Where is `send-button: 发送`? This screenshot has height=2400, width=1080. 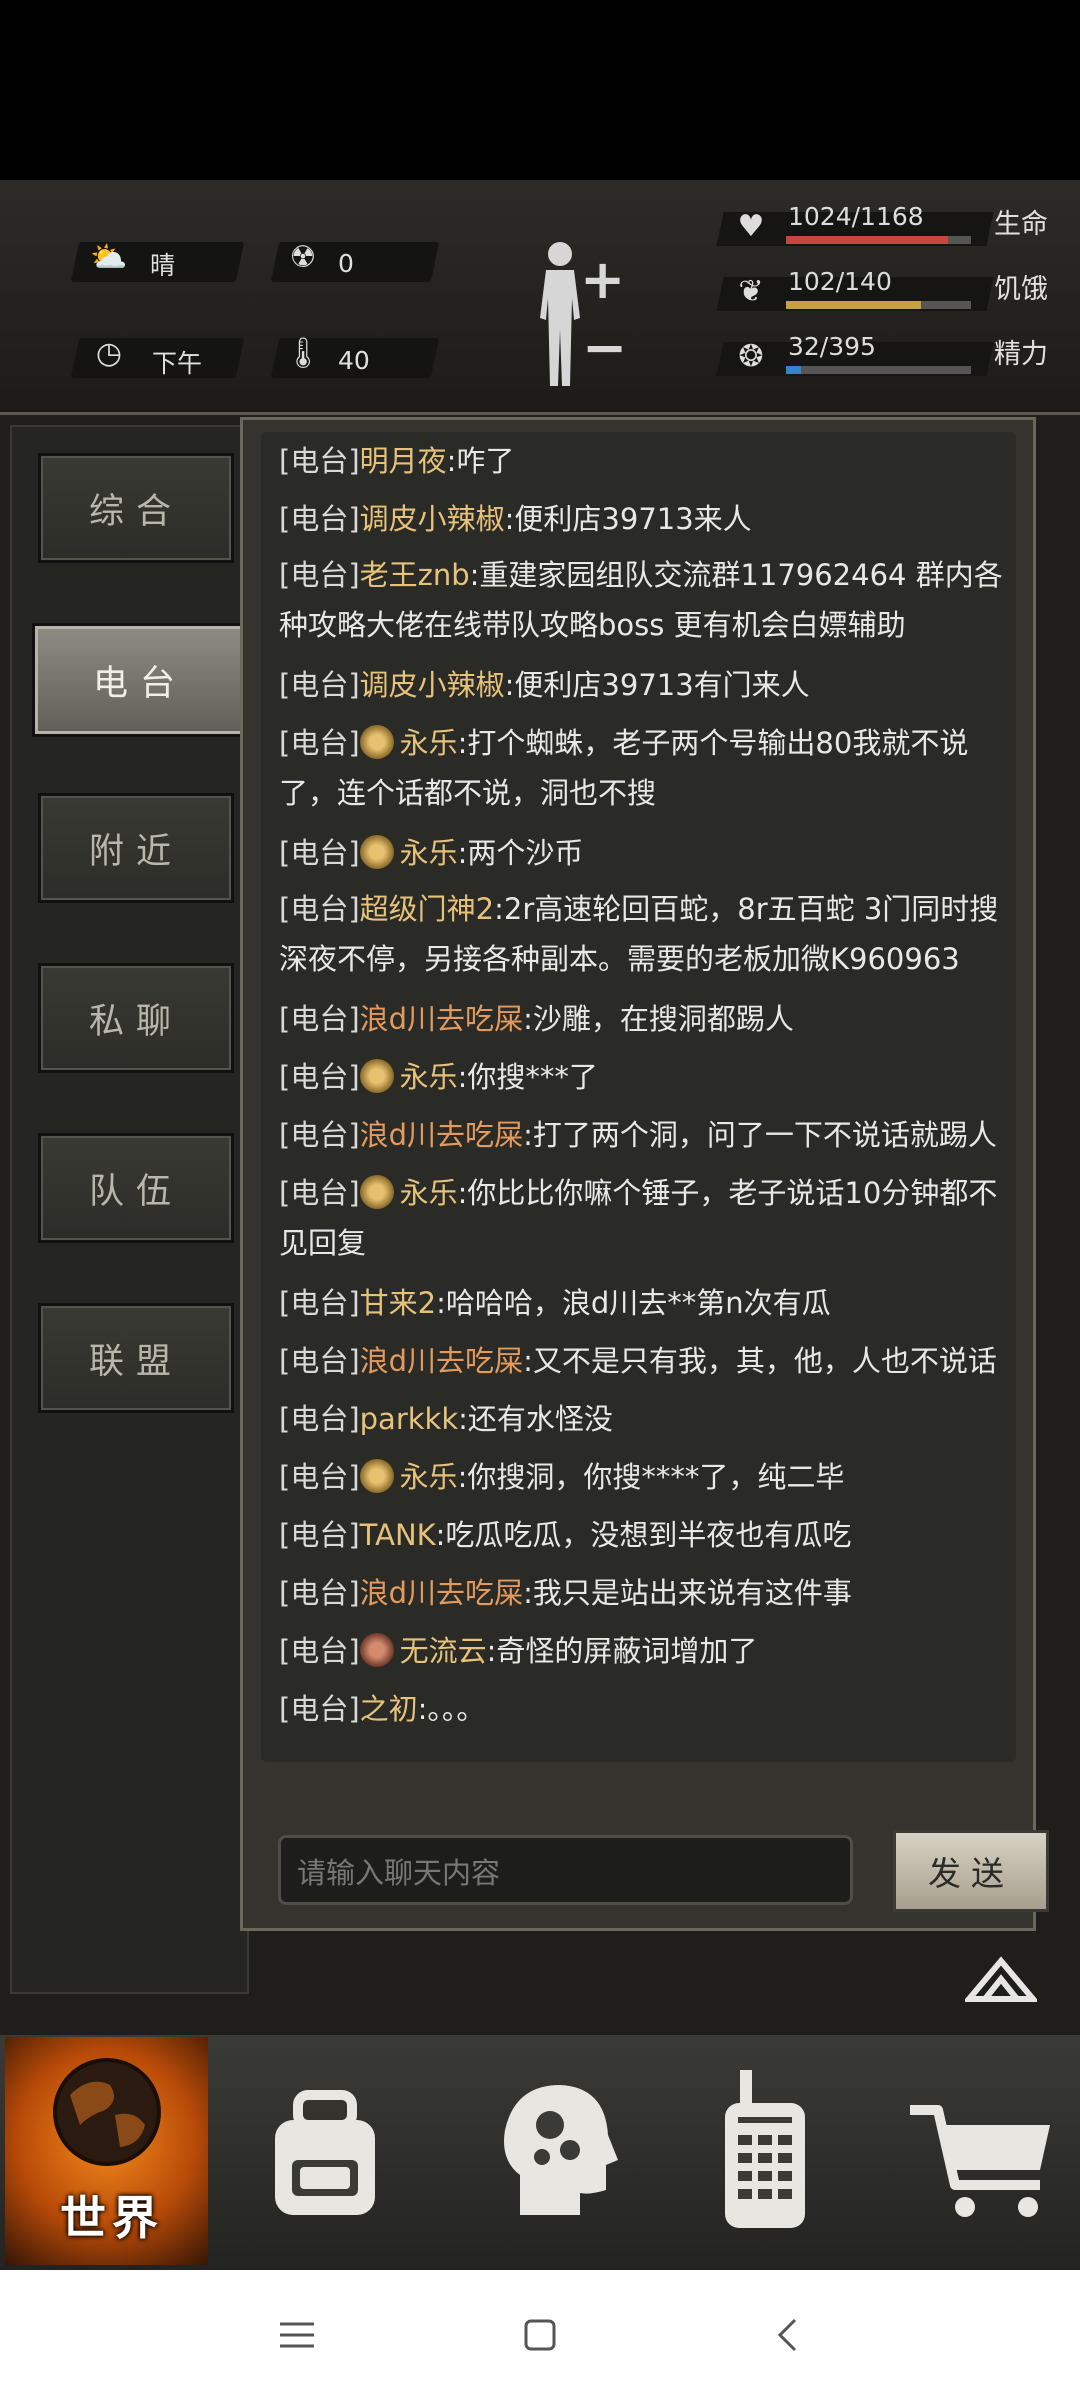
send-button: 发送 is located at coordinates (971, 1871).